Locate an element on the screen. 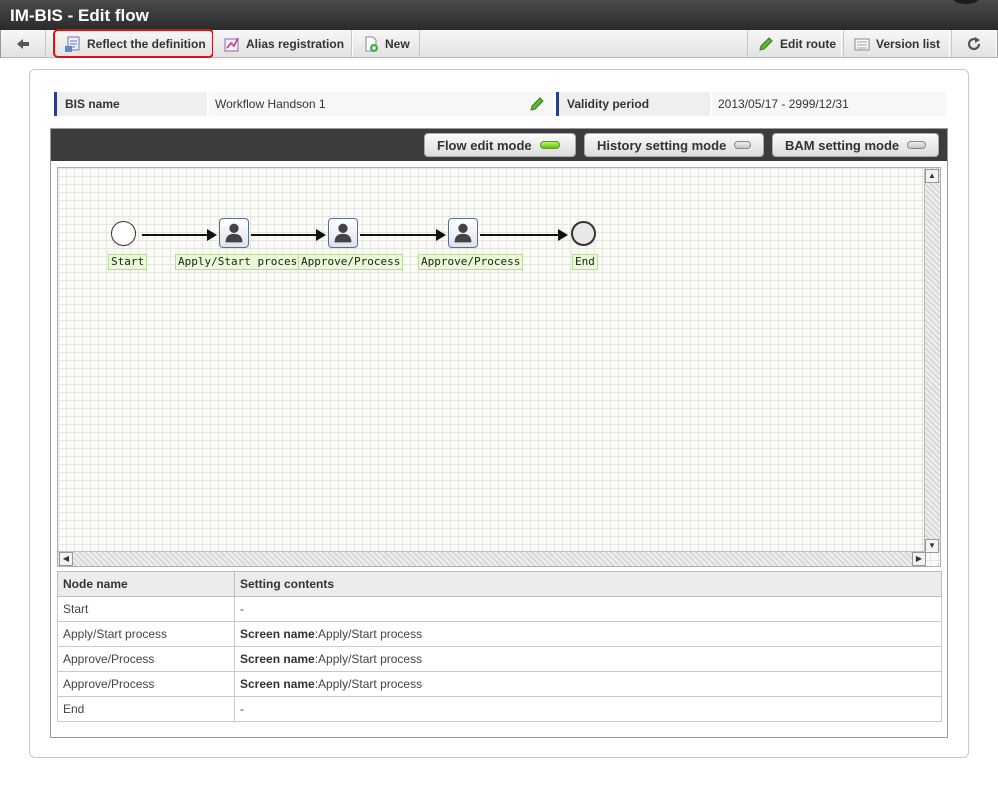  scroll-right-icon: ▶ is located at coordinates (919, 559).